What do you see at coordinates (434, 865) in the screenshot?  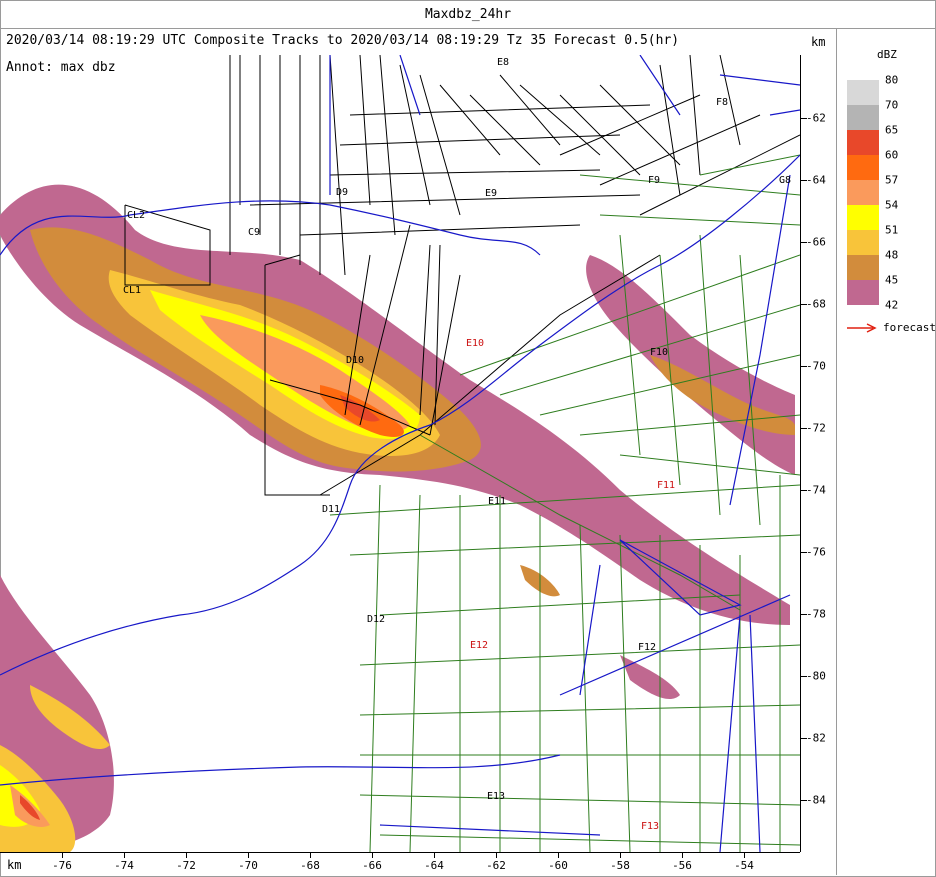 I see `x-axis-tick-label: -64` at bounding box center [434, 865].